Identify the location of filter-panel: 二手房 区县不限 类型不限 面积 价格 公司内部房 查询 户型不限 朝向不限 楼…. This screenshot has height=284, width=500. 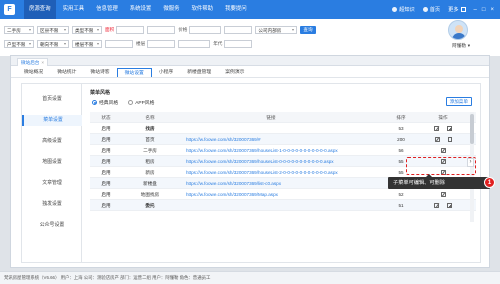
(250, 37).